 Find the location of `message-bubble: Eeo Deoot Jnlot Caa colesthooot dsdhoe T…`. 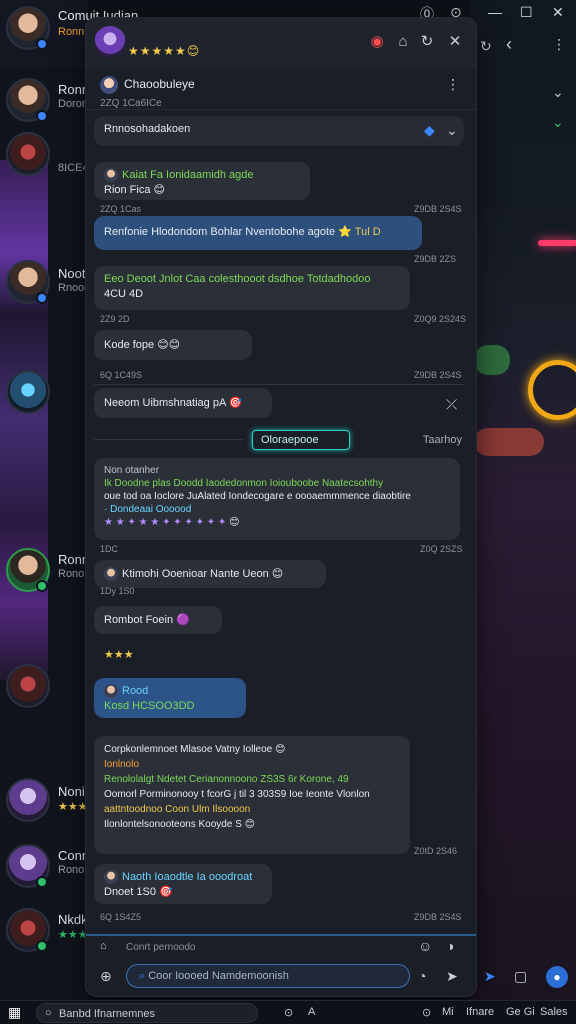

message-bubble: Eeo Deoot Jnlot Caa colesthooot dsdhoe T… is located at coordinates (252, 288).